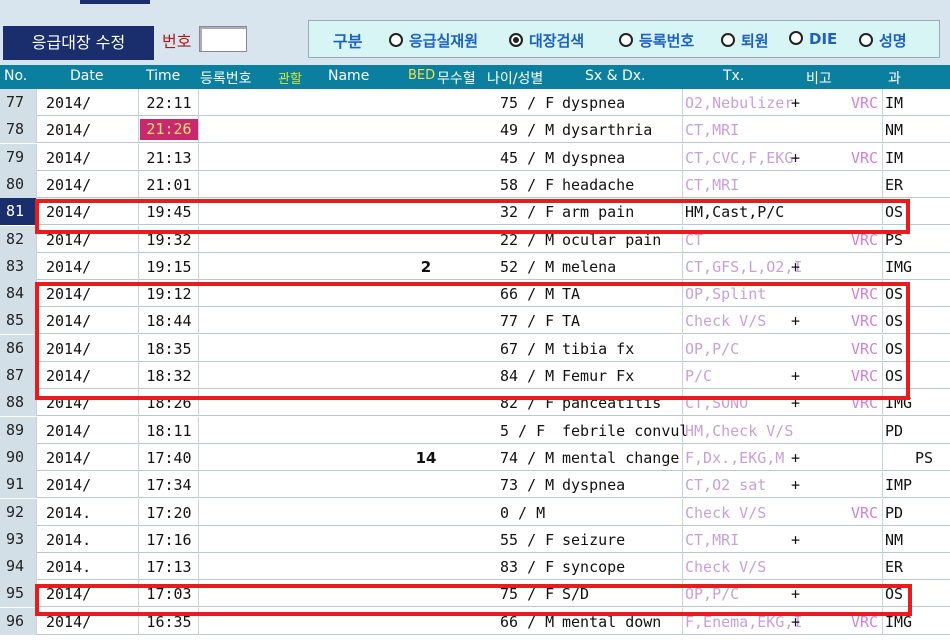 The height and width of the screenshot is (644, 950). I want to click on col-sx-dx: Sx & Dx., so click(615, 76).